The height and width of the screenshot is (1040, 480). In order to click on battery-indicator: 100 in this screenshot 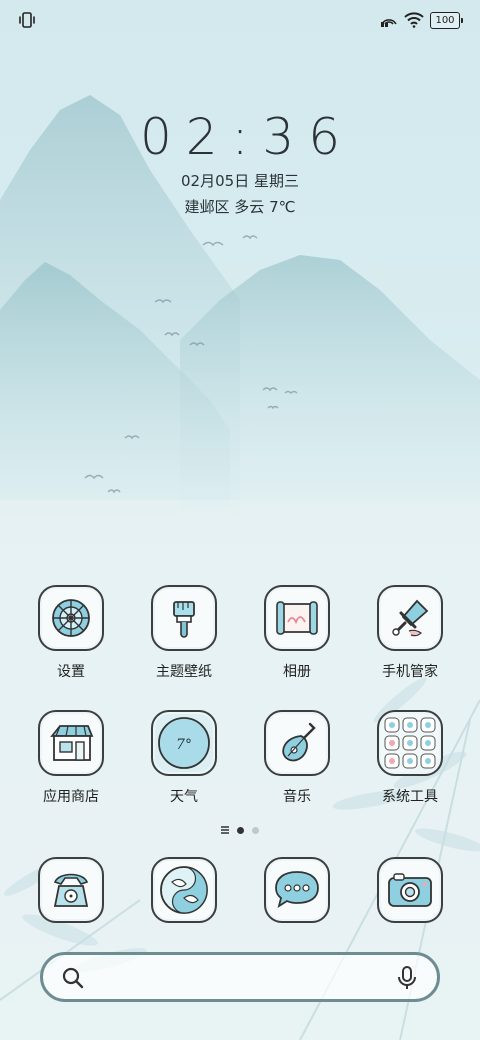, I will do `click(446, 20)`.